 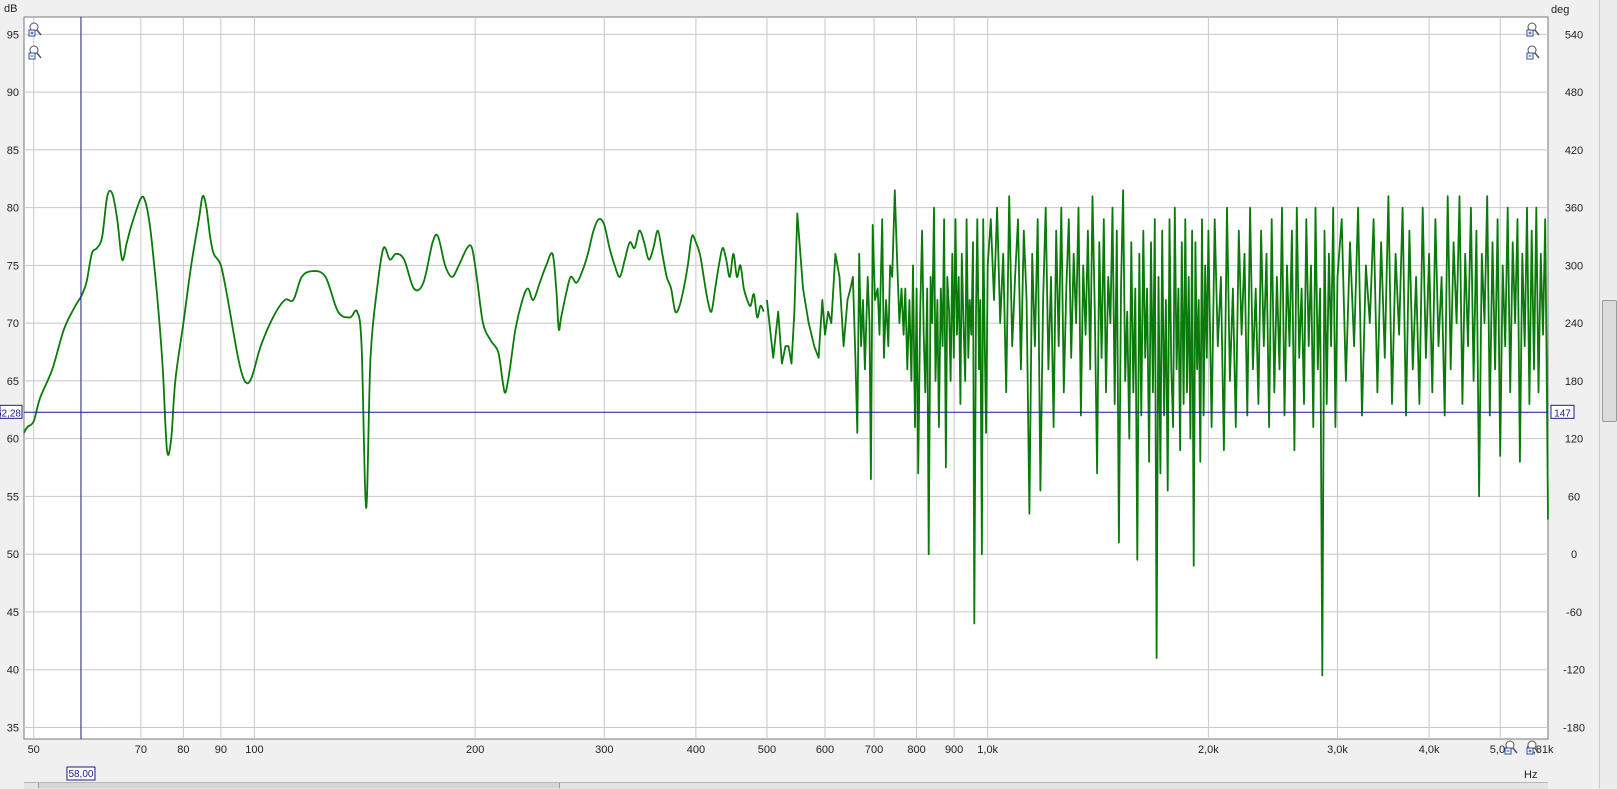 I want to click on y-tick-label-left: 85, so click(x=13, y=151).